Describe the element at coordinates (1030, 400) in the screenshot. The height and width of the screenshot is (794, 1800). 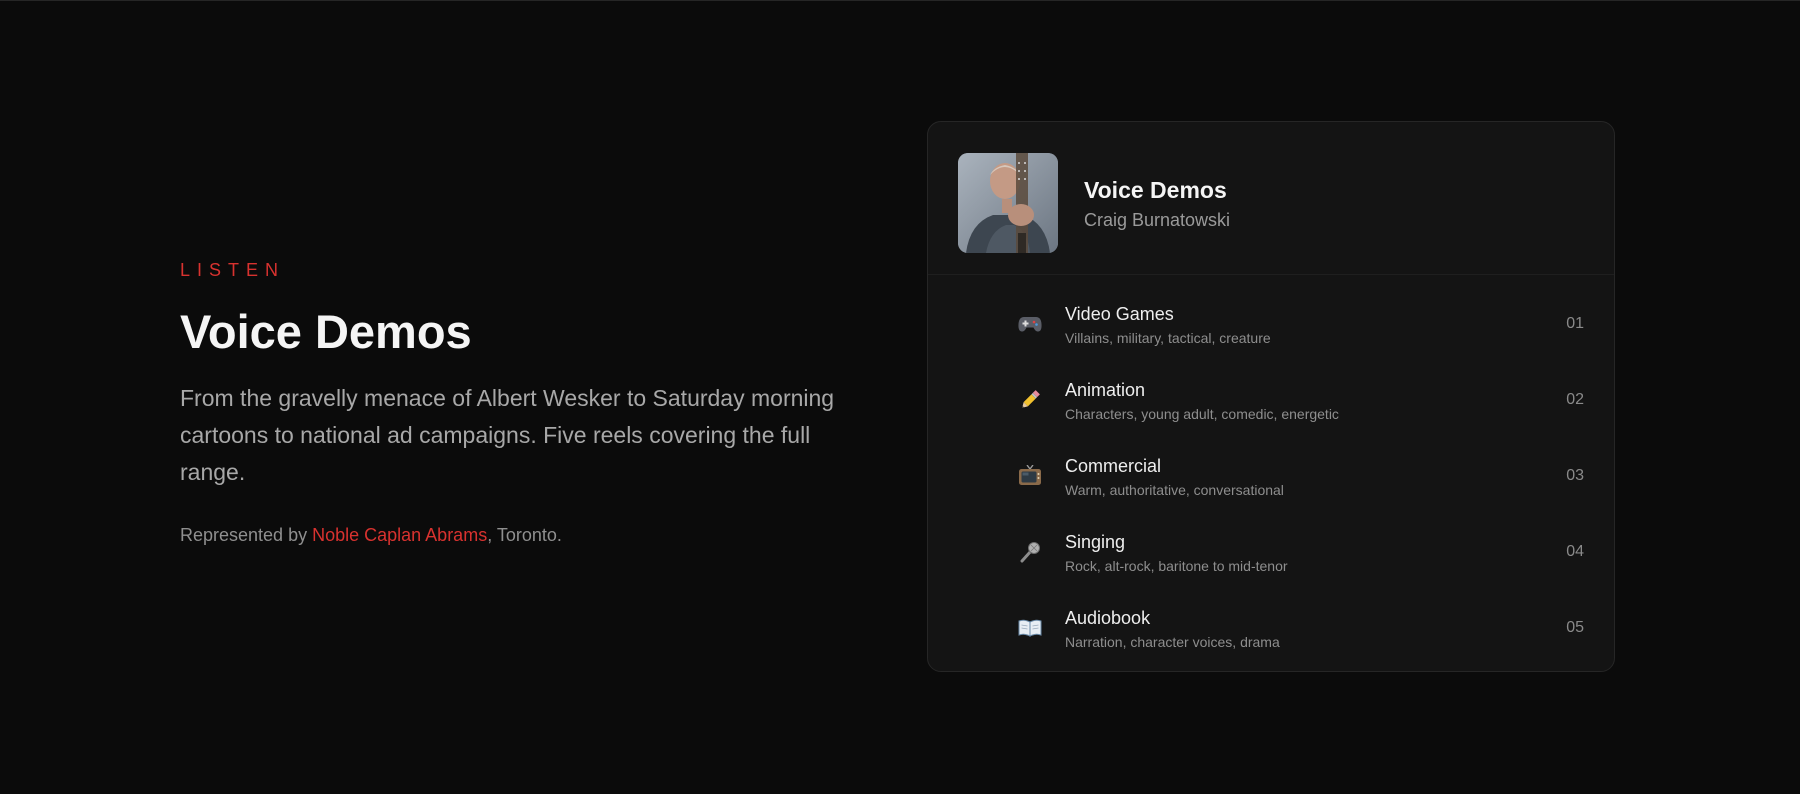
I see `pencil-icon` at that location.